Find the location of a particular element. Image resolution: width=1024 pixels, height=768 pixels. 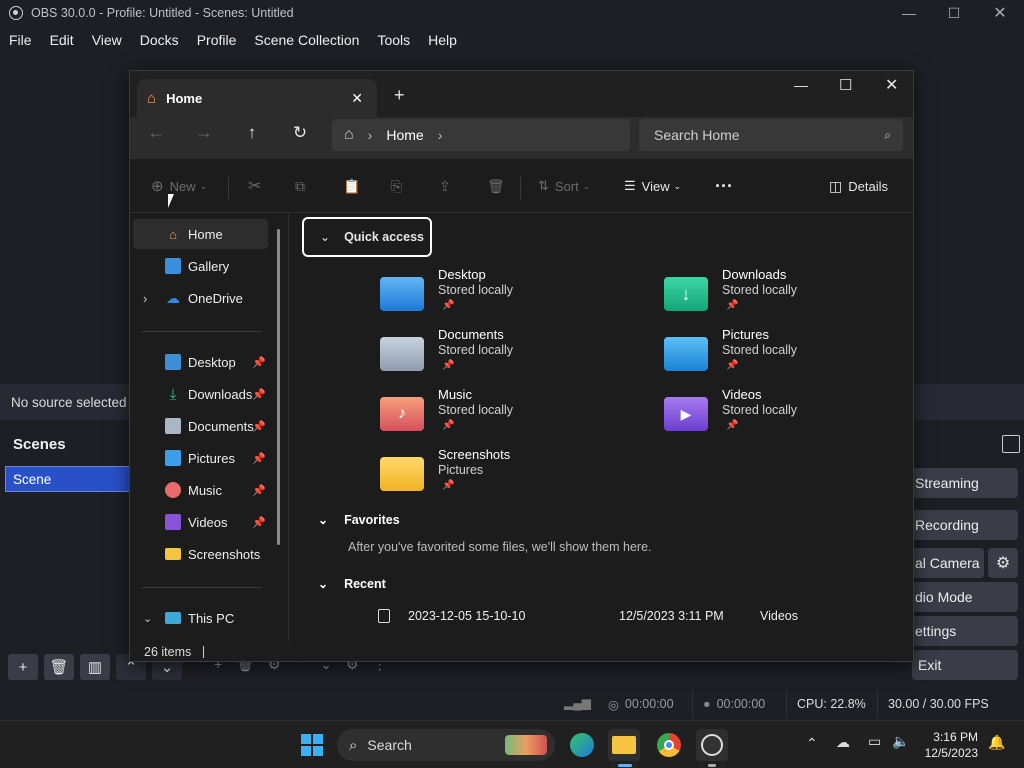

volume-icon: 🔈 is located at coordinates (900, 741).